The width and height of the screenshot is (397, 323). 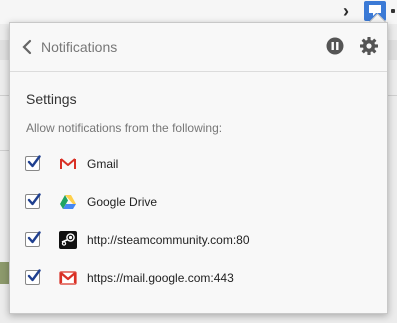 I want to click on list-item: Google Drive, so click(x=195, y=202).